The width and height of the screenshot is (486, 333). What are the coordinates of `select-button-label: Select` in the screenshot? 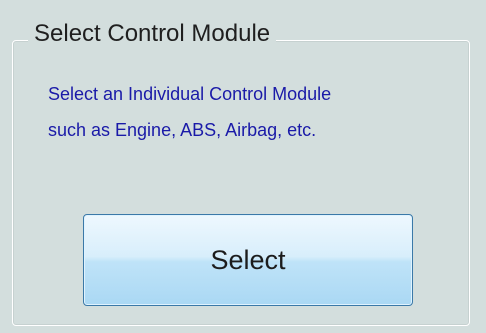 It's located at (248, 260).